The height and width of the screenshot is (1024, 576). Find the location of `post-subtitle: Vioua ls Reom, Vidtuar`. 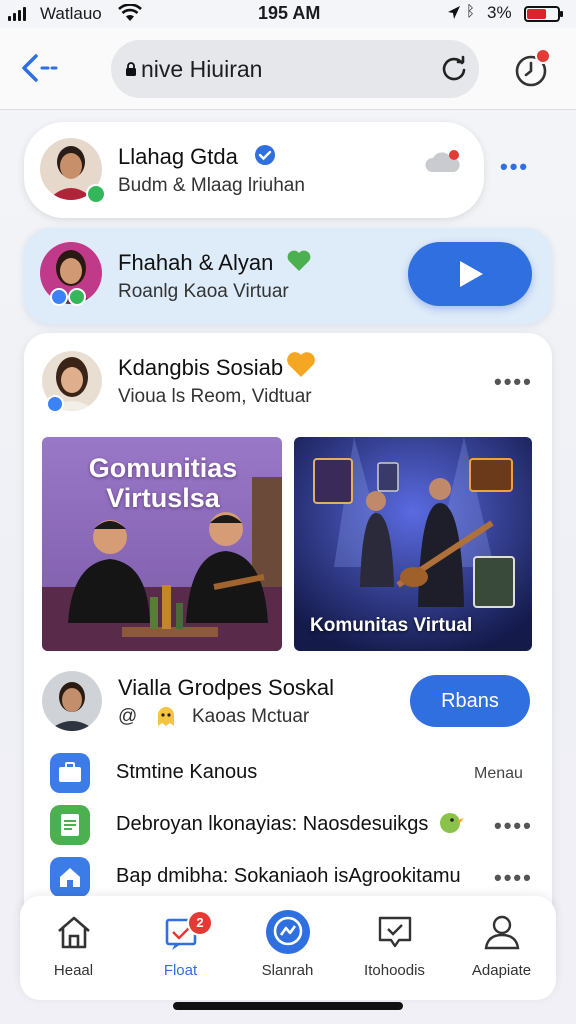

post-subtitle: Vioua ls Reom, Vidtuar is located at coordinates (215, 396).